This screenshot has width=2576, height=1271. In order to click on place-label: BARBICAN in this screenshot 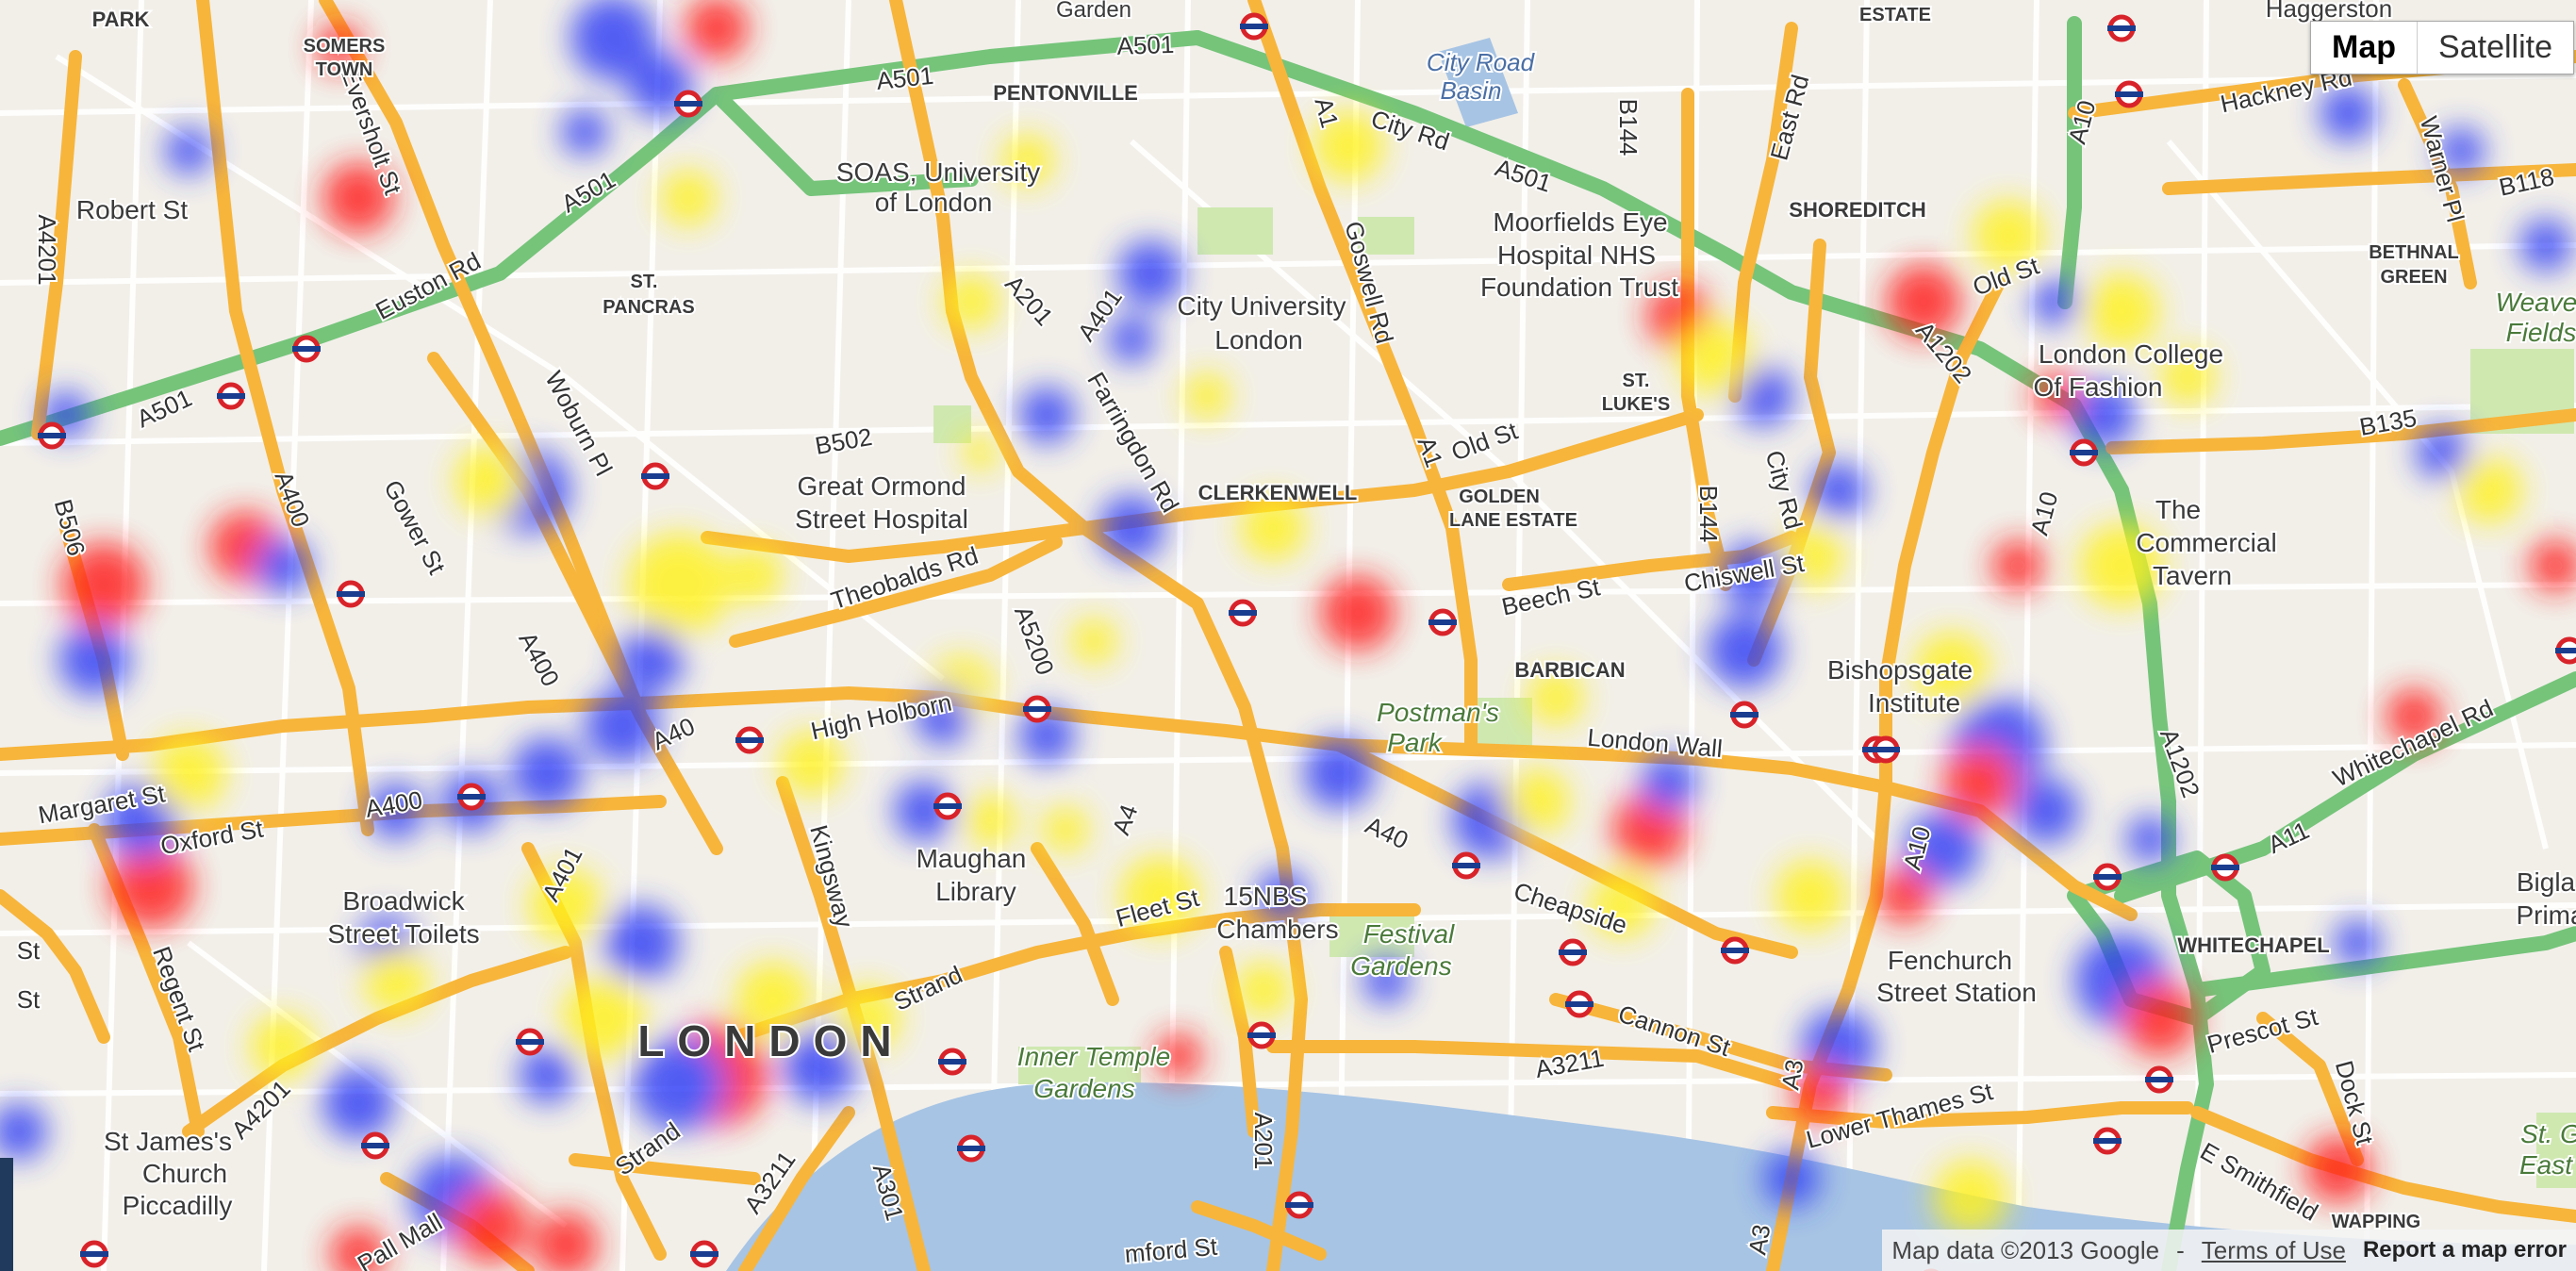, I will do `click(1569, 670)`.